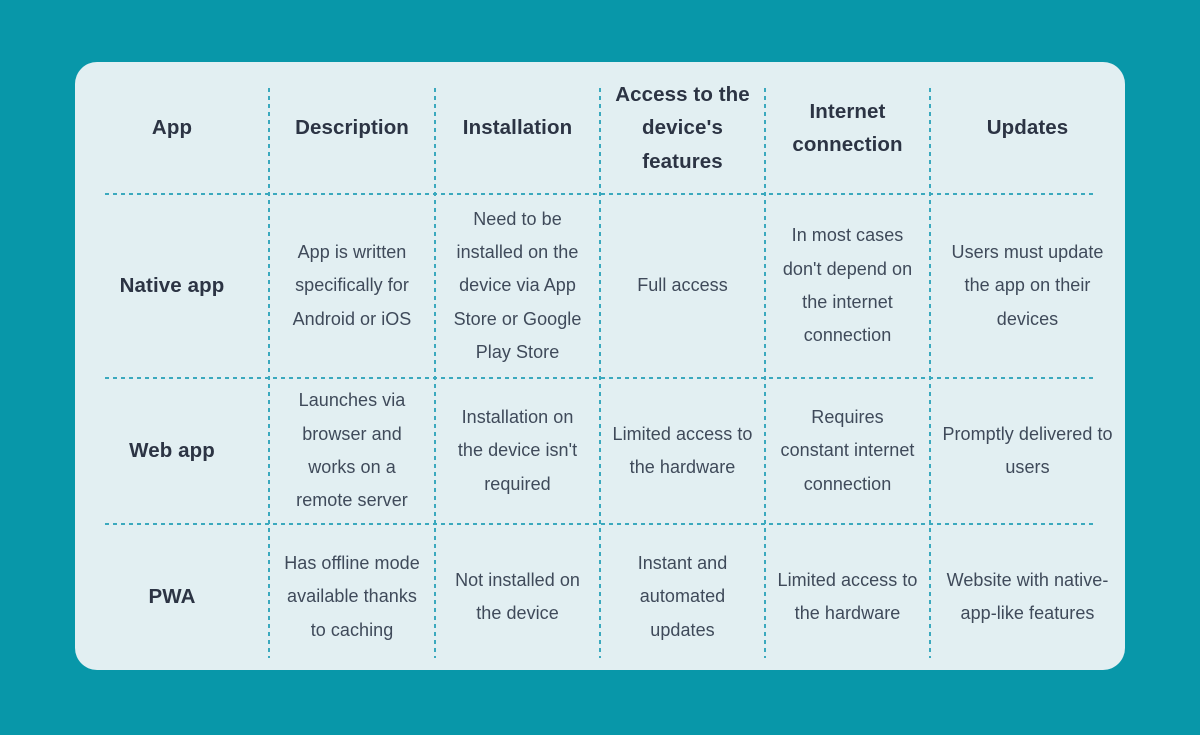 The width and height of the screenshot is (1200, 735). What do you see at coordinates (172, 285) in the screenshot?
I see `row-header-native-app: Native app` at bounding box center [172, 285].